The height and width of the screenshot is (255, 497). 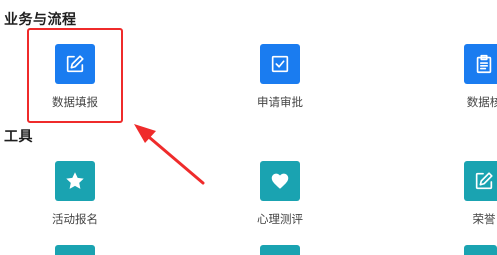 I want to click on app-data-verification: 数据核, so click(x=465, y=76).